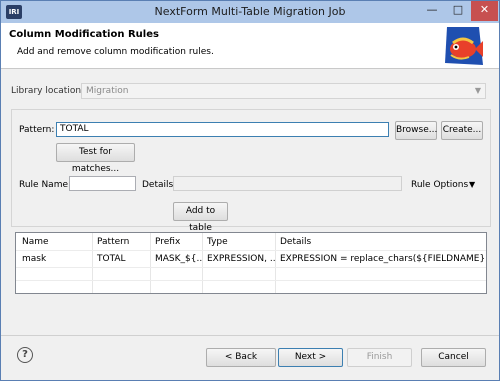 This screenshot has width=500, height=381. Describe the element at coordinates (176, 242) in the screenshot. I see `column-header-prefix: Prefix` at that location.